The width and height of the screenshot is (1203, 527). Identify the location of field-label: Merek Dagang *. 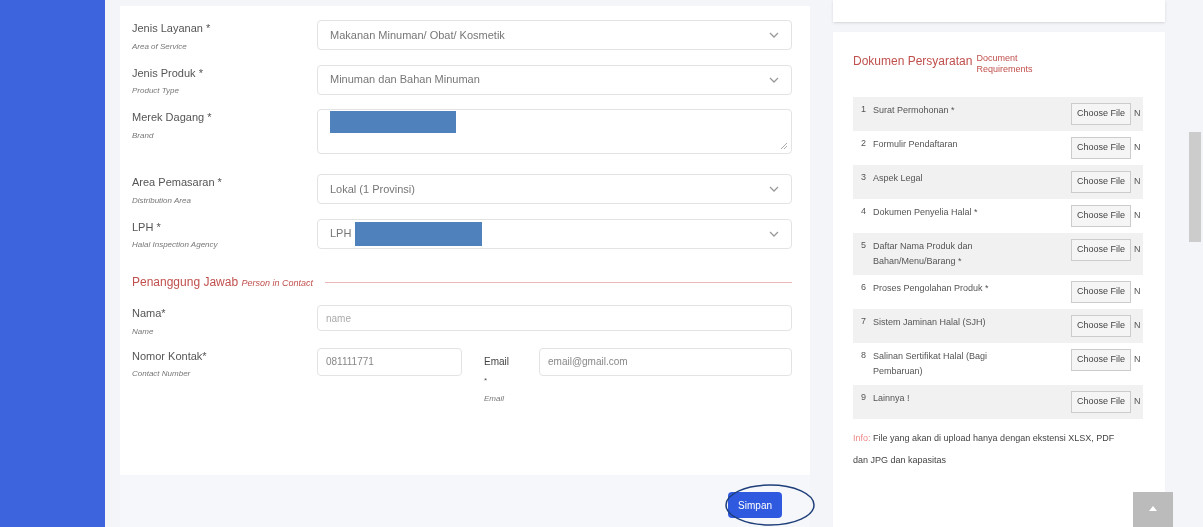
(172, 117).